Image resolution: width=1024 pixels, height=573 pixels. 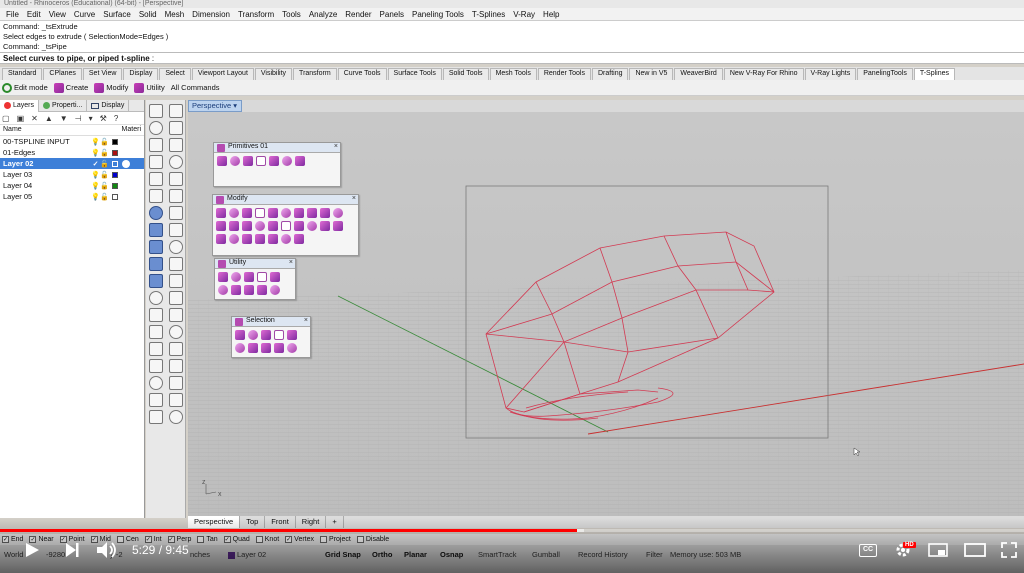 I want to click on layer-row: Layer 05 💡 🔓, so click(x=72, y=196).